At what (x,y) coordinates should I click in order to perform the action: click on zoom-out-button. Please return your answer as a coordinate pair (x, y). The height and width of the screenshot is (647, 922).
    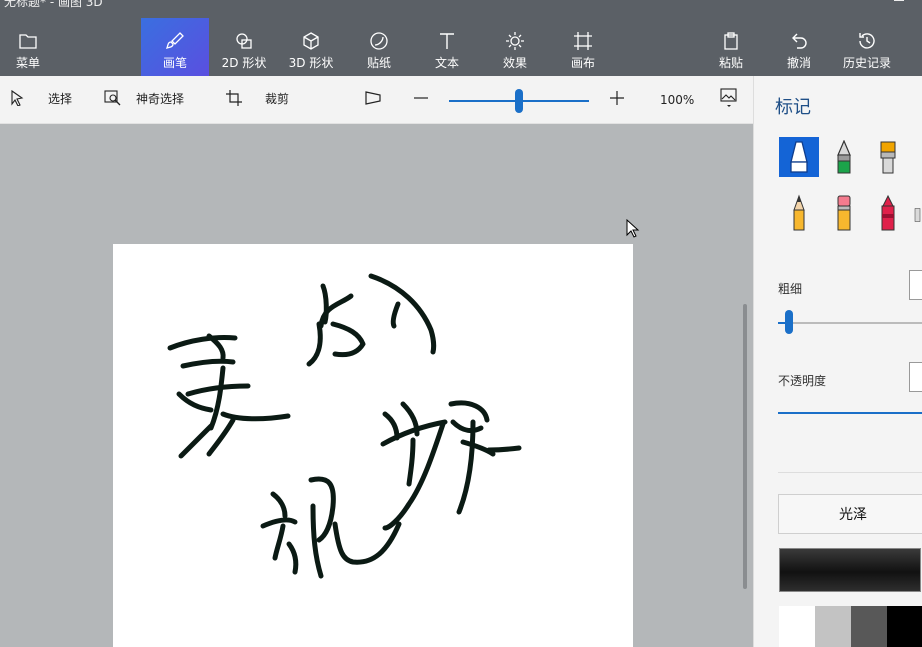
    Looking at the image, I should click on (428, 98).